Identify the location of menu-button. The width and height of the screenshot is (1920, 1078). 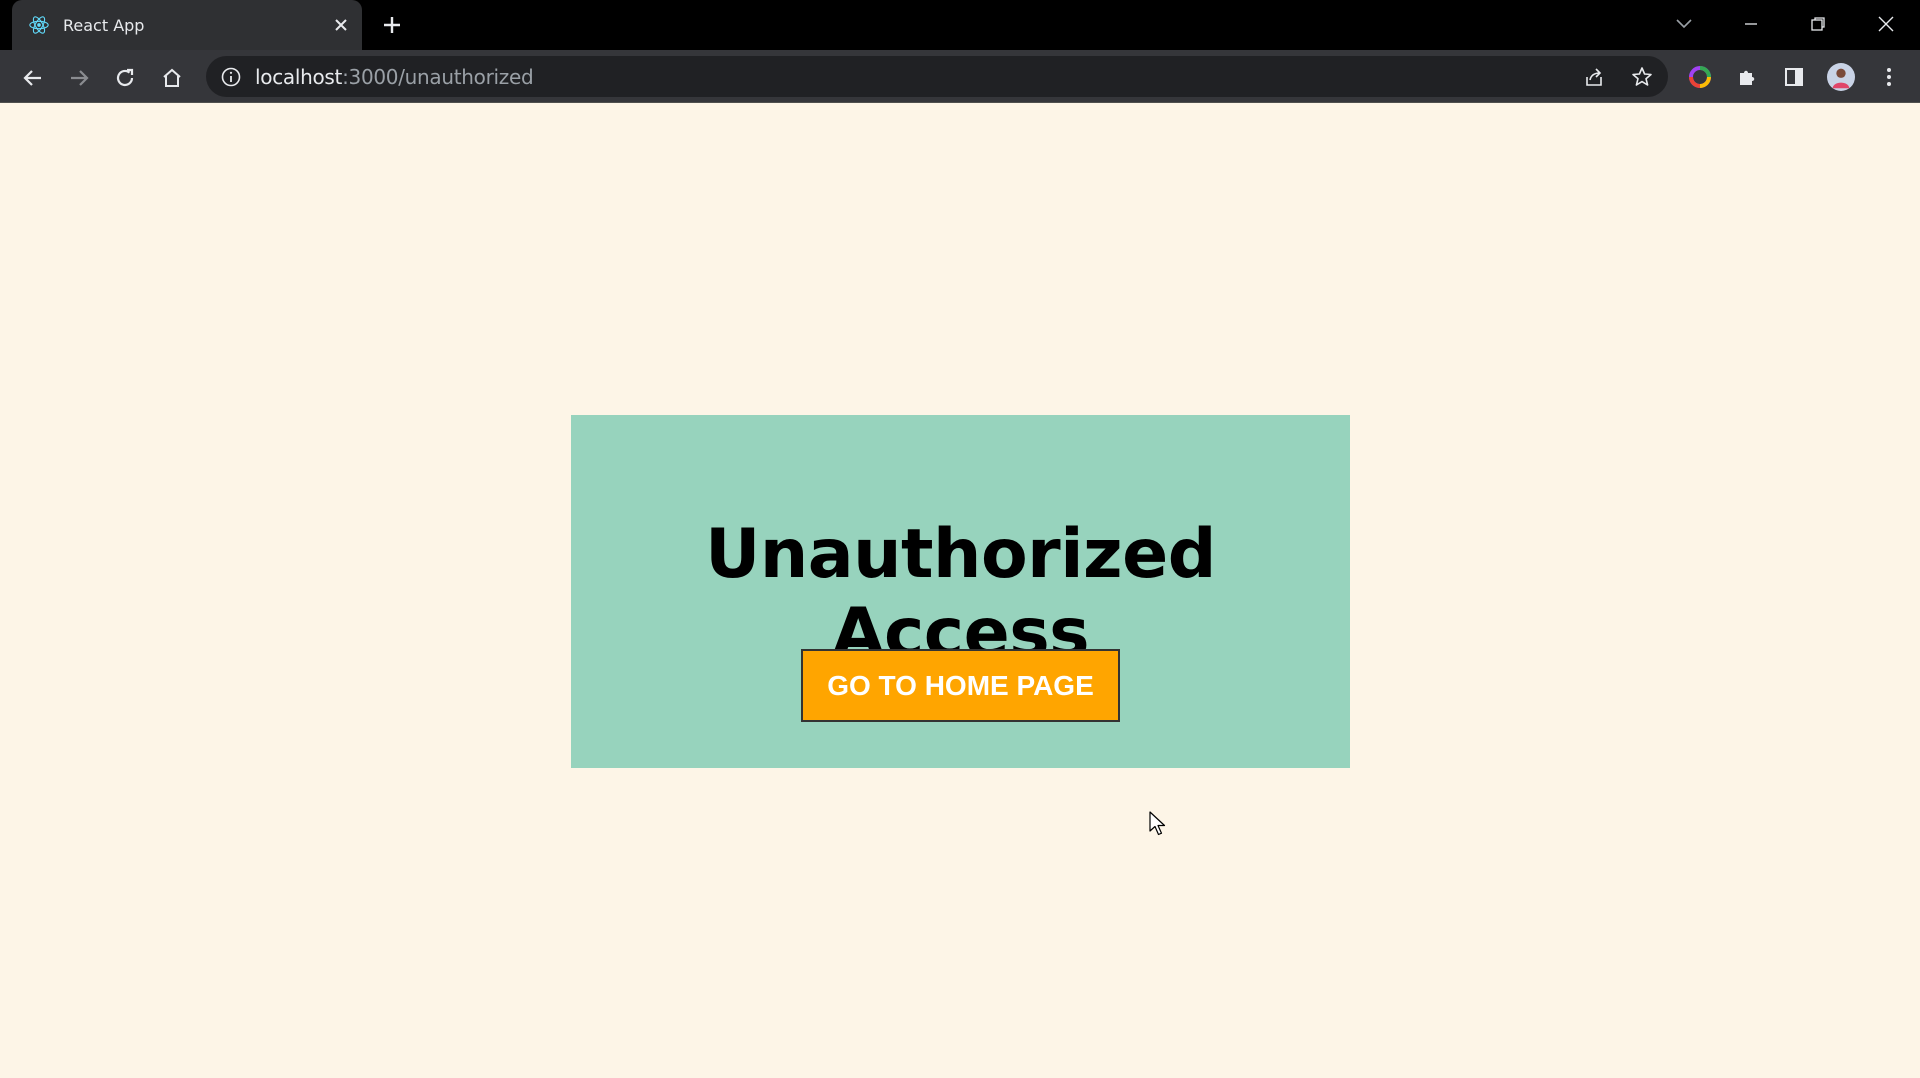
(1889, 77).